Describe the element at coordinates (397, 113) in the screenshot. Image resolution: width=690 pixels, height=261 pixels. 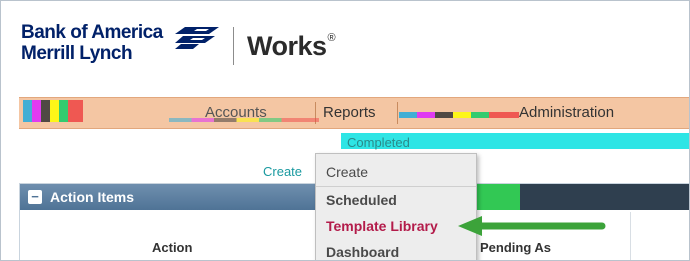
I see `nav-separator` at that location.